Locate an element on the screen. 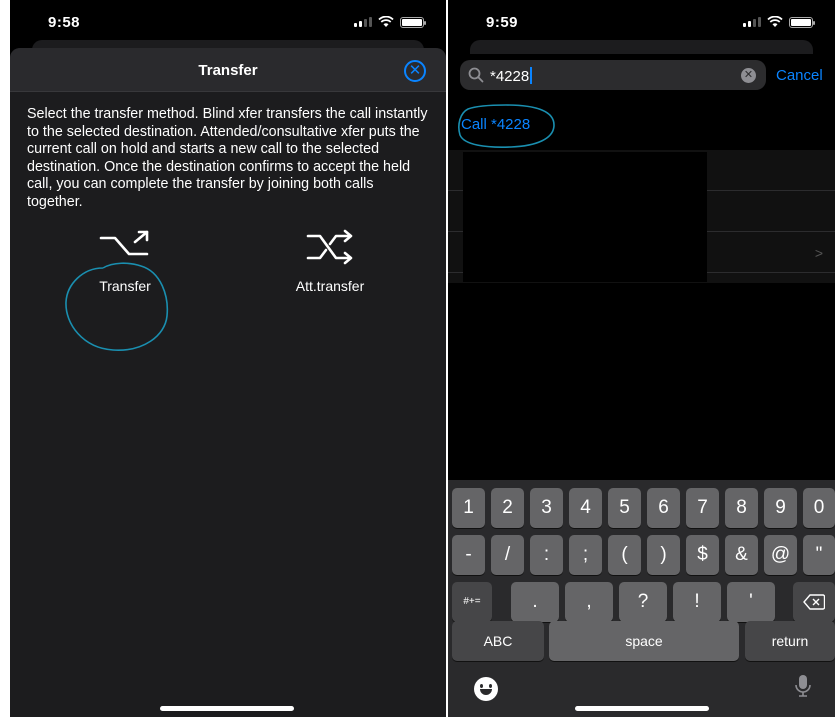 The width and height of the screenshot is (835, 717). key-open-paren: ( is located at coordinates (624, 555).